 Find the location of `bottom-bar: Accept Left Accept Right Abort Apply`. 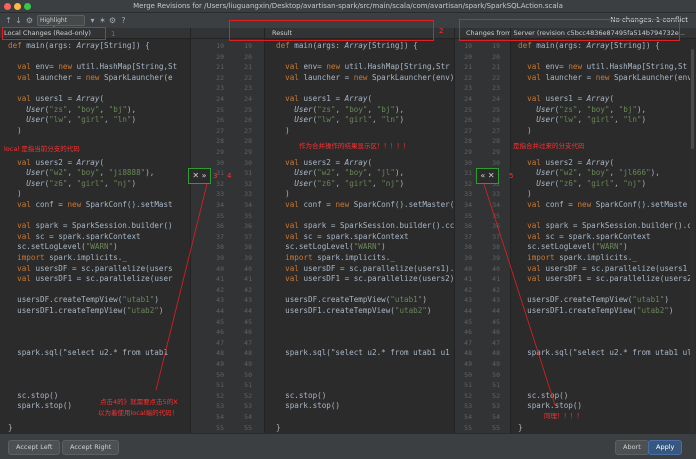

bottom-bar: Accept Left Accept Right Abort Apply is located at coordinates (348, 446).